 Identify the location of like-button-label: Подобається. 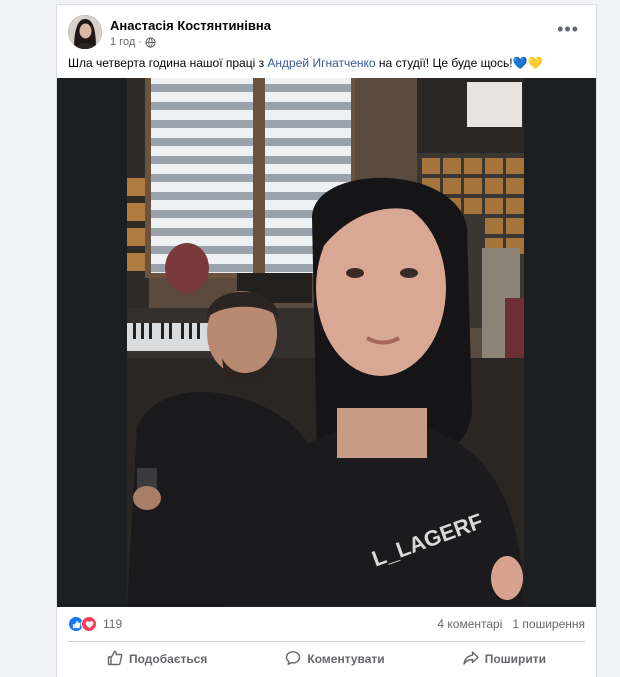
(168, 659).